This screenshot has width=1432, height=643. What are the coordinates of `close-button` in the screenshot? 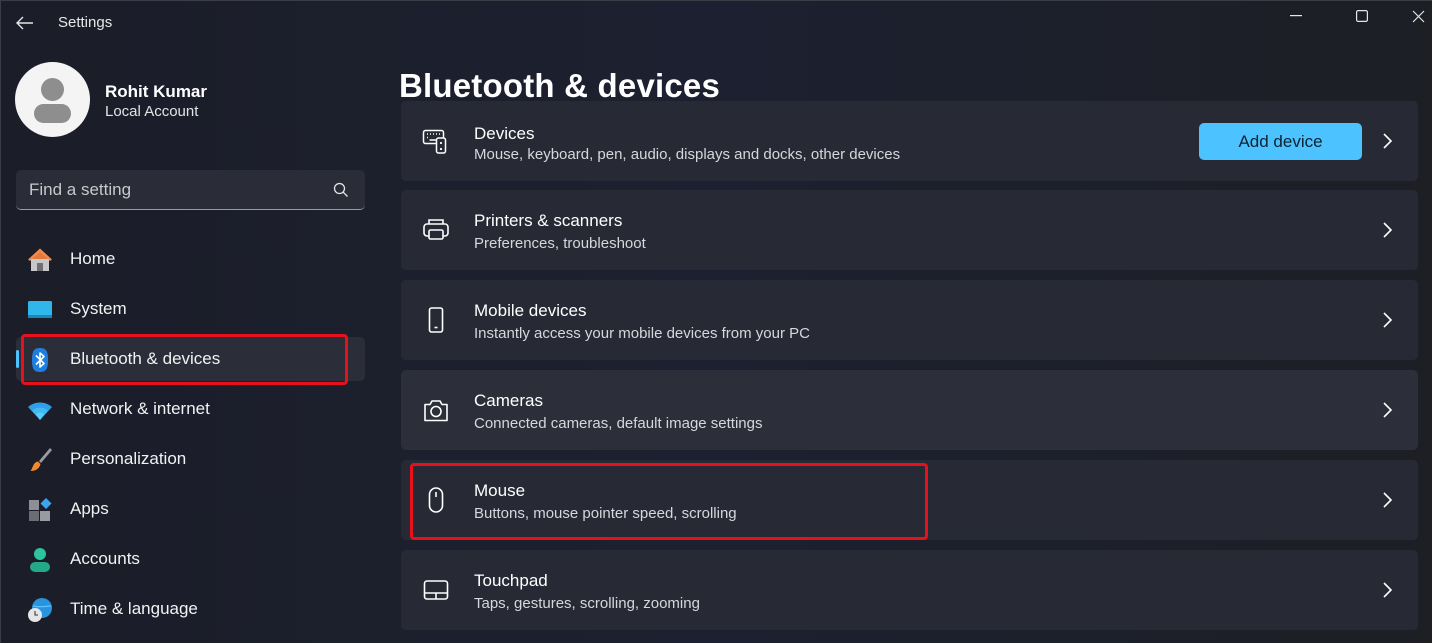 It's located at (1413, 16).